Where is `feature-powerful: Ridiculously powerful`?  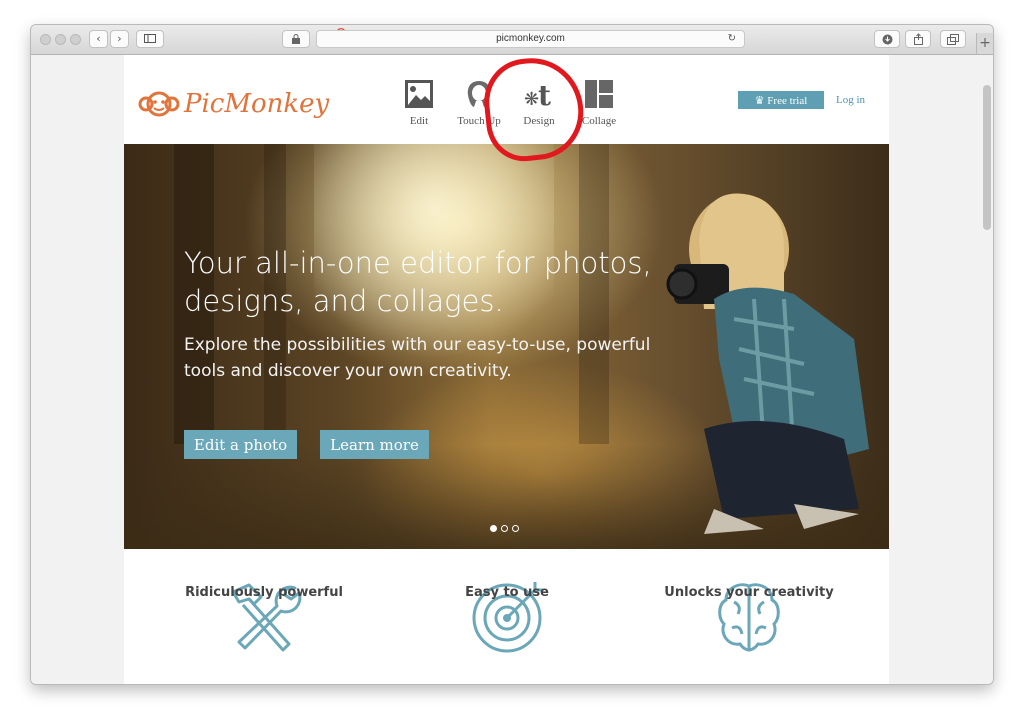 feature-powerful: Ridiculously powerful is located at coordinates (264, 592).